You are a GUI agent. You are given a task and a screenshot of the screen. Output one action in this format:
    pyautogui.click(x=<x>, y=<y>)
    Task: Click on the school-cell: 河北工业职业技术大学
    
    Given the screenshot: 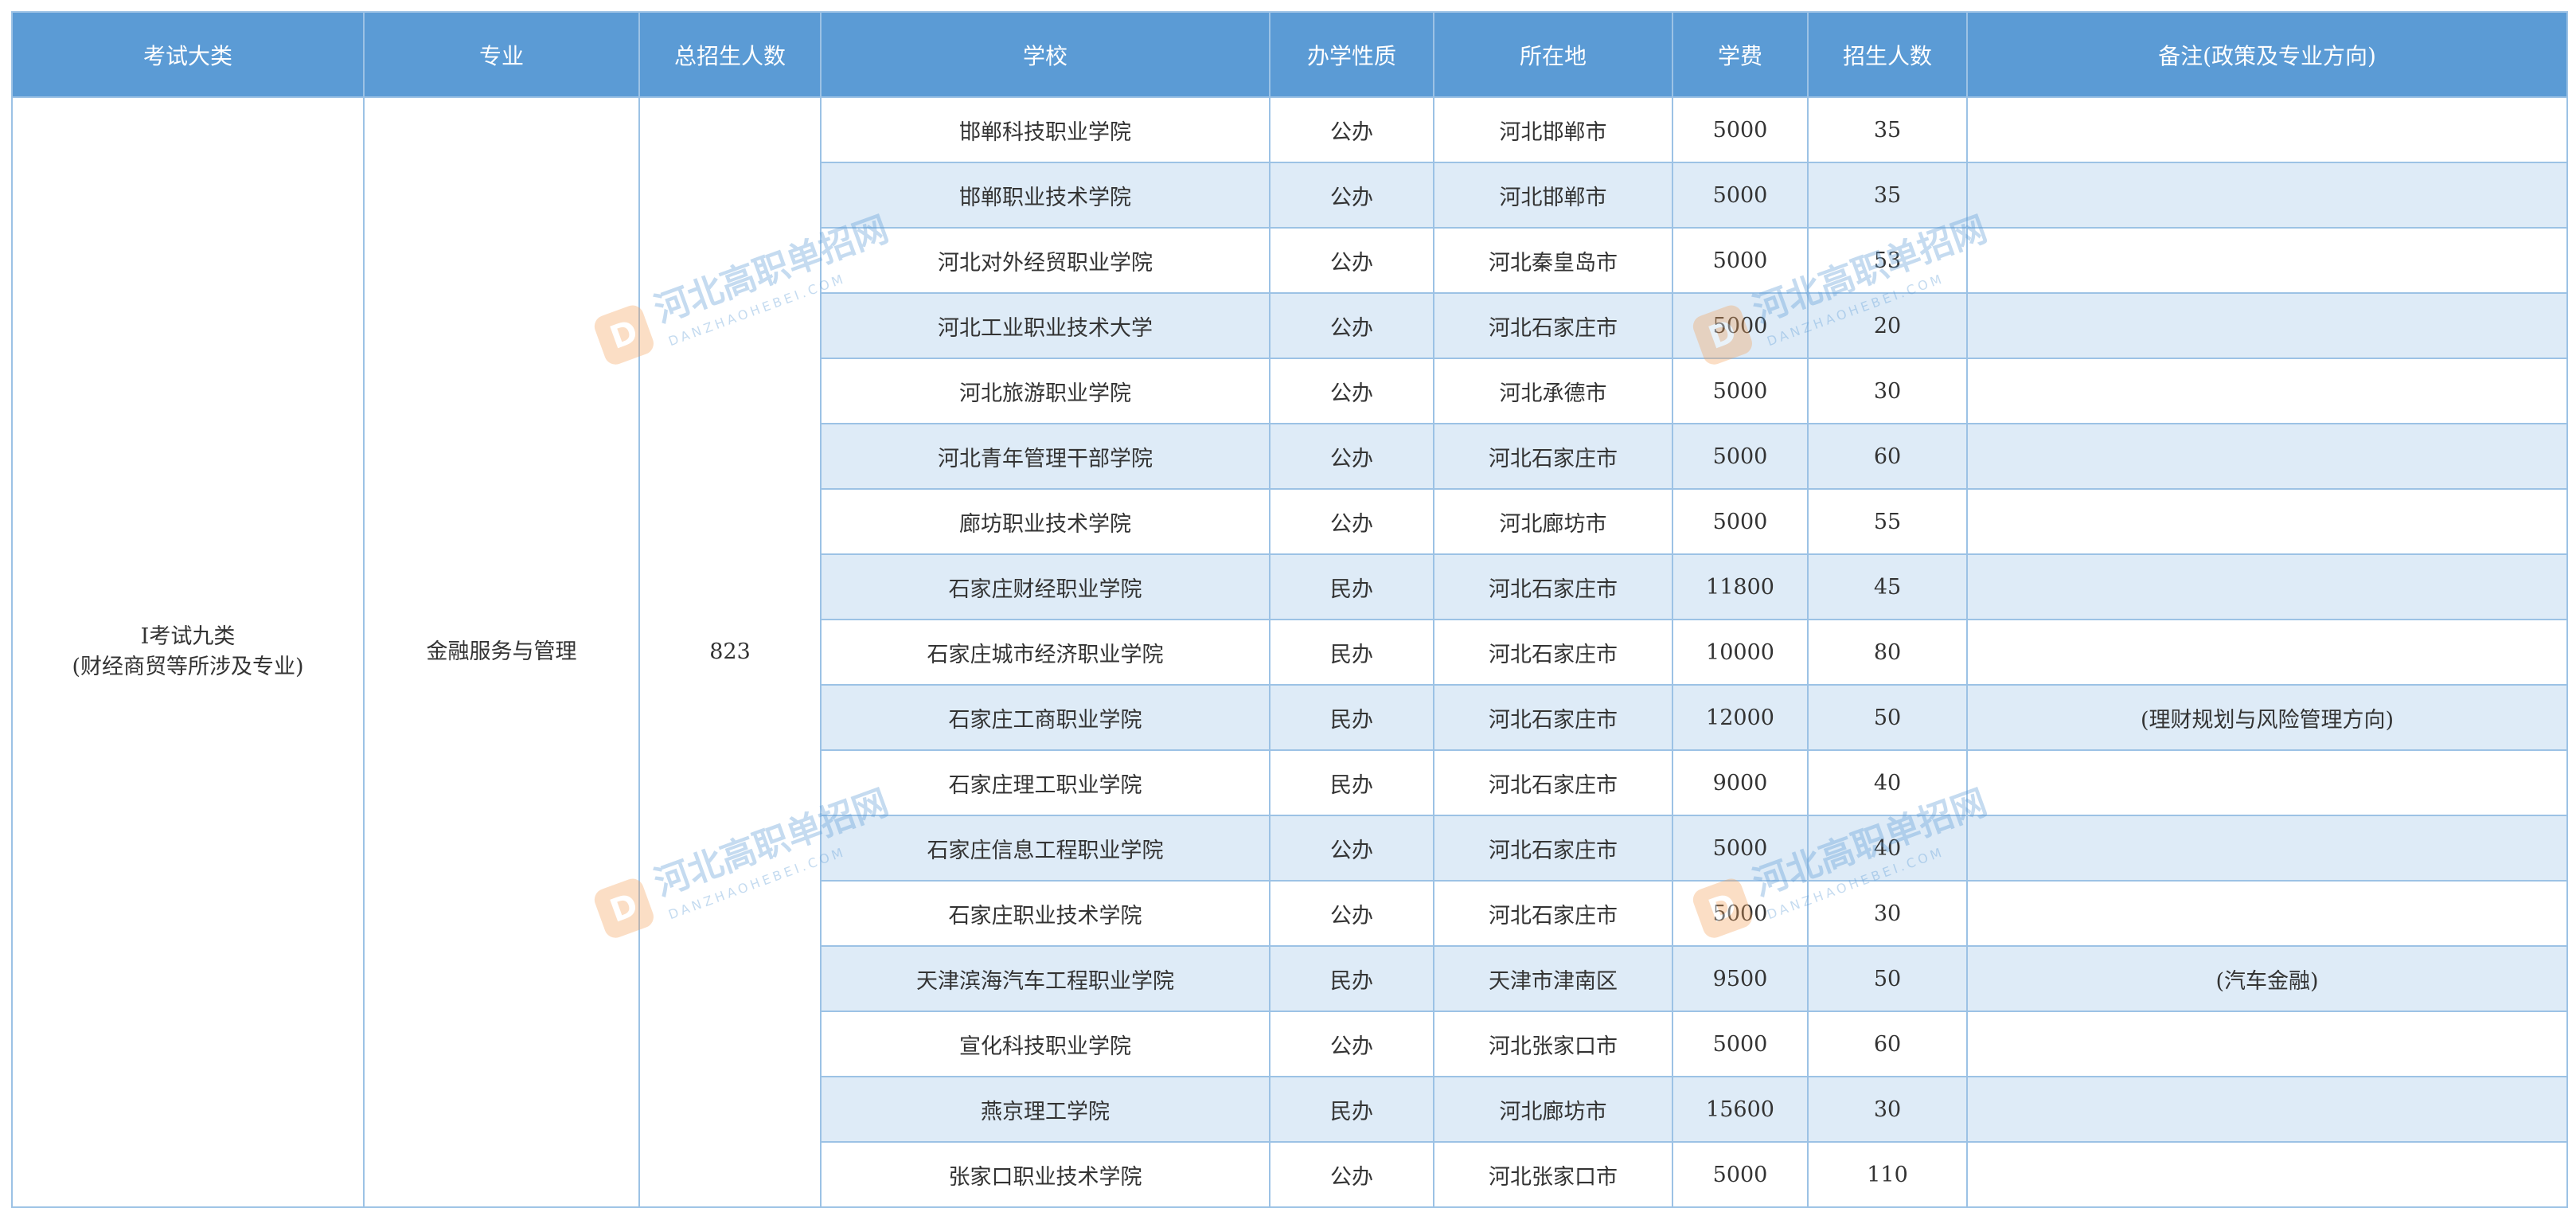 What is the action you would take?
    pyautogui.click(x=1045, y=325)
    